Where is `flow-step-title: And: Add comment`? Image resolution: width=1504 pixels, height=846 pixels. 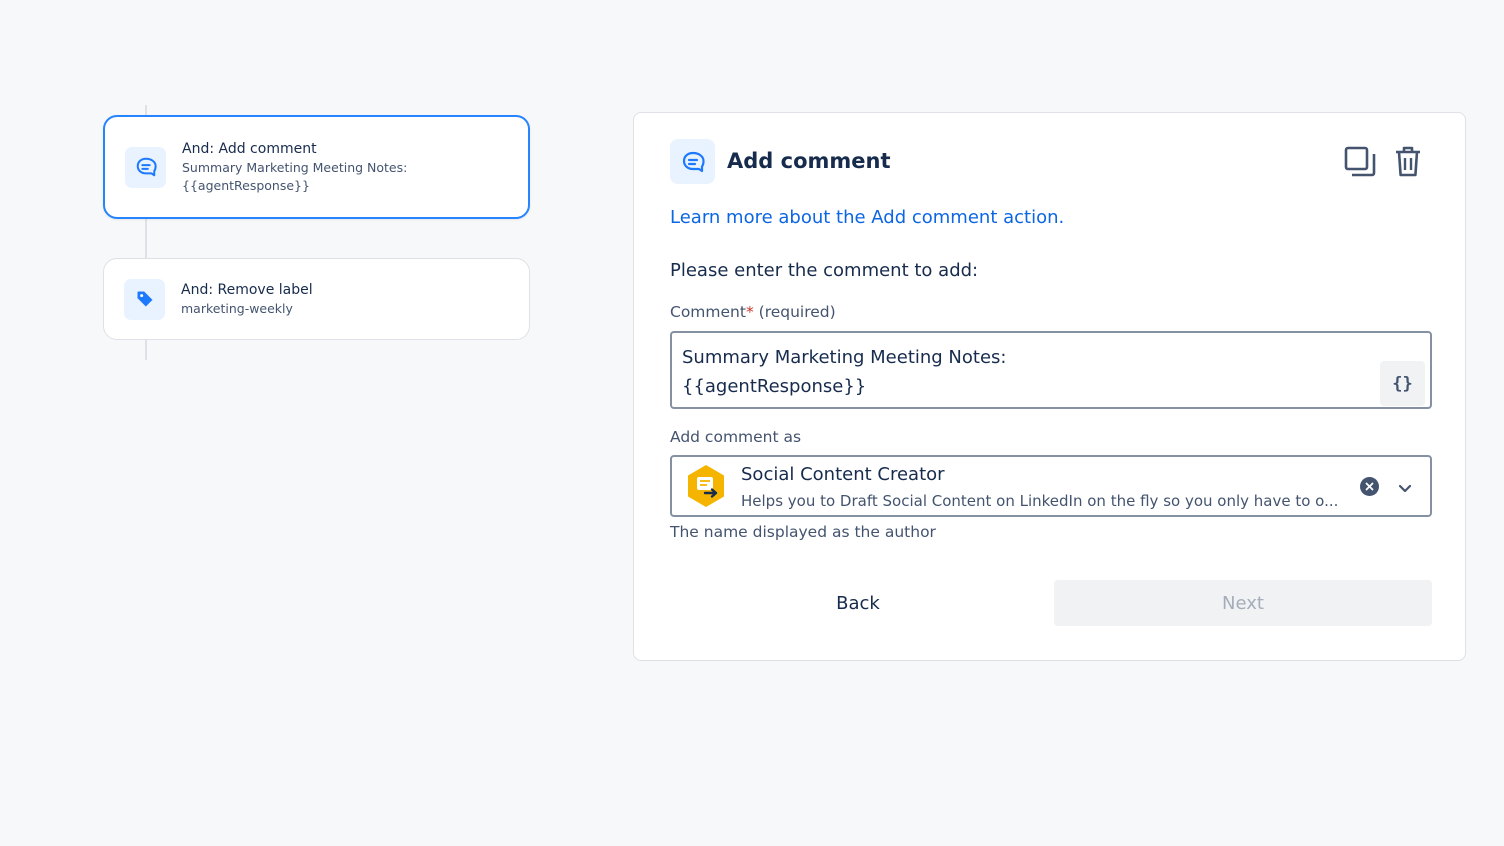 flow-step-title: And: Add comment is located at coordinates (249, 149).